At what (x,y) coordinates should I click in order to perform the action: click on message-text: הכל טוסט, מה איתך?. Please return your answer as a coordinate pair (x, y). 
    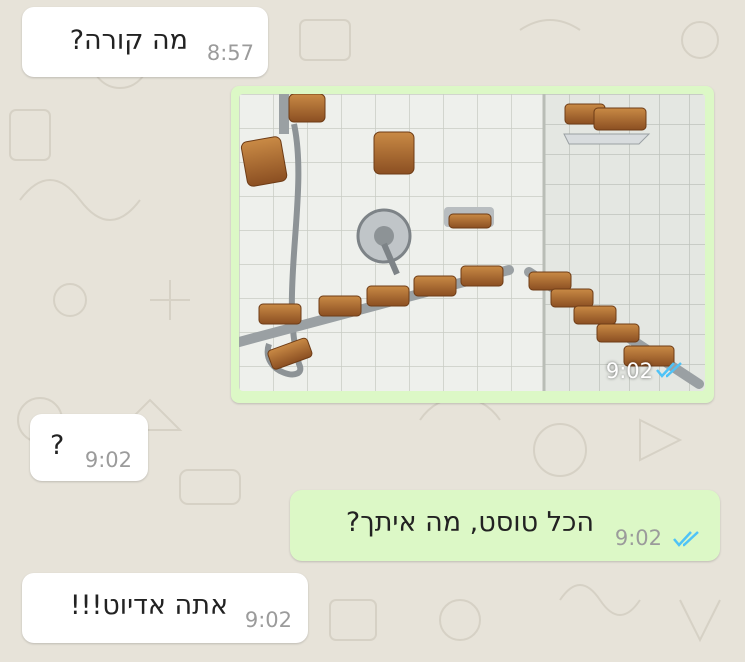
    Looking at the image, I should click on (469, 522).